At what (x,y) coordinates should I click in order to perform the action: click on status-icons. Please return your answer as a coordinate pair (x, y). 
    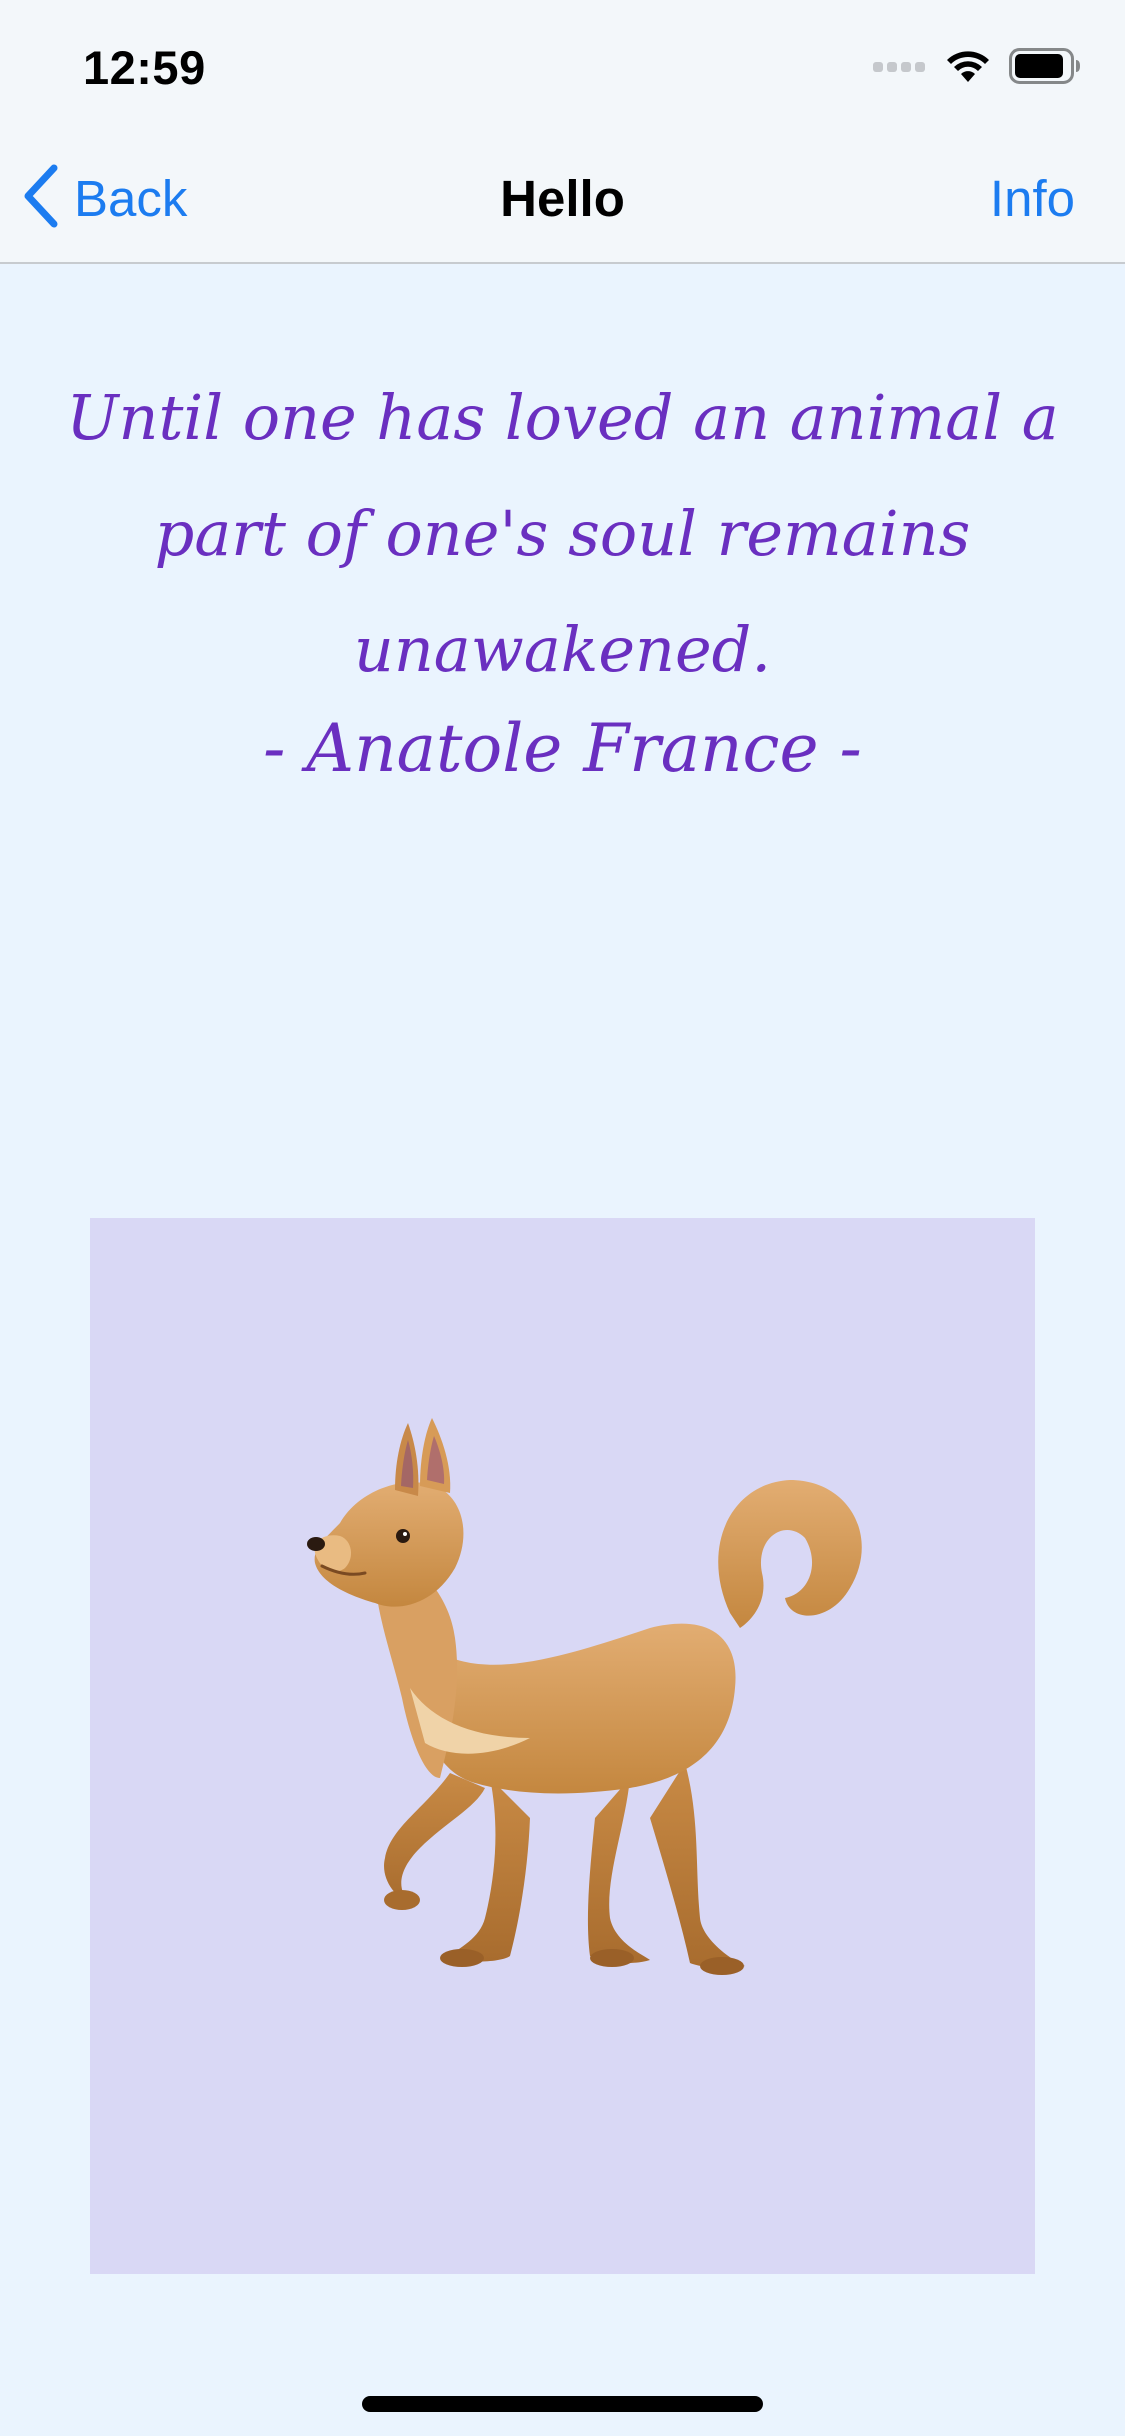
    Looking at the image, I should click on (977, 68).